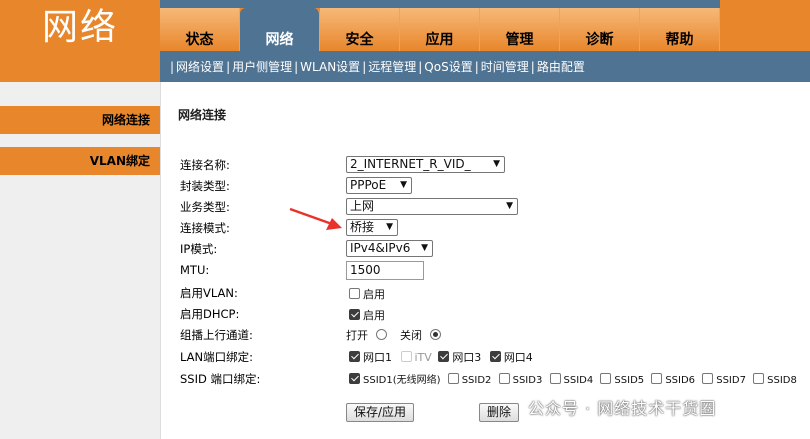  What do you see at coordinates (444, 356) in the screenshot?
I see `lan-port3-checkbox` at bounding box center [444, 356].